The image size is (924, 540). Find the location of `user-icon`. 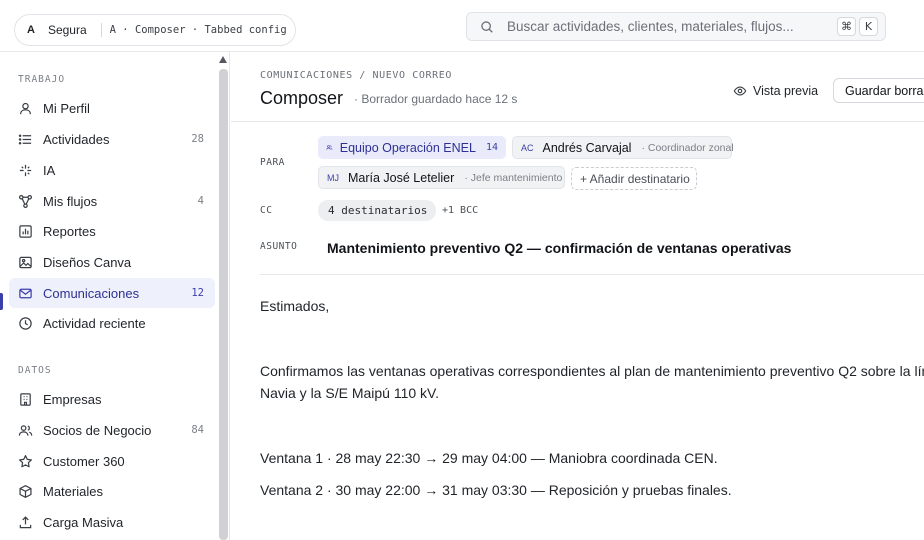

user-icon is located at coordinates (25, 108).